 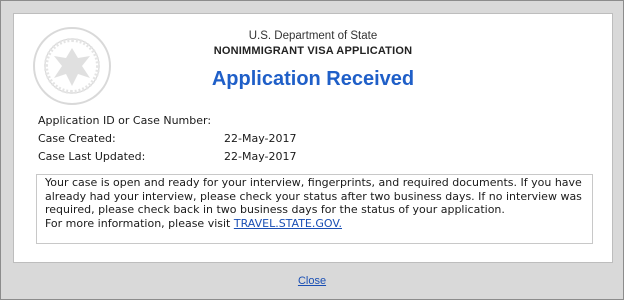 I want to click on info-label: Case Last Updated:, so click(x=92, y=156).